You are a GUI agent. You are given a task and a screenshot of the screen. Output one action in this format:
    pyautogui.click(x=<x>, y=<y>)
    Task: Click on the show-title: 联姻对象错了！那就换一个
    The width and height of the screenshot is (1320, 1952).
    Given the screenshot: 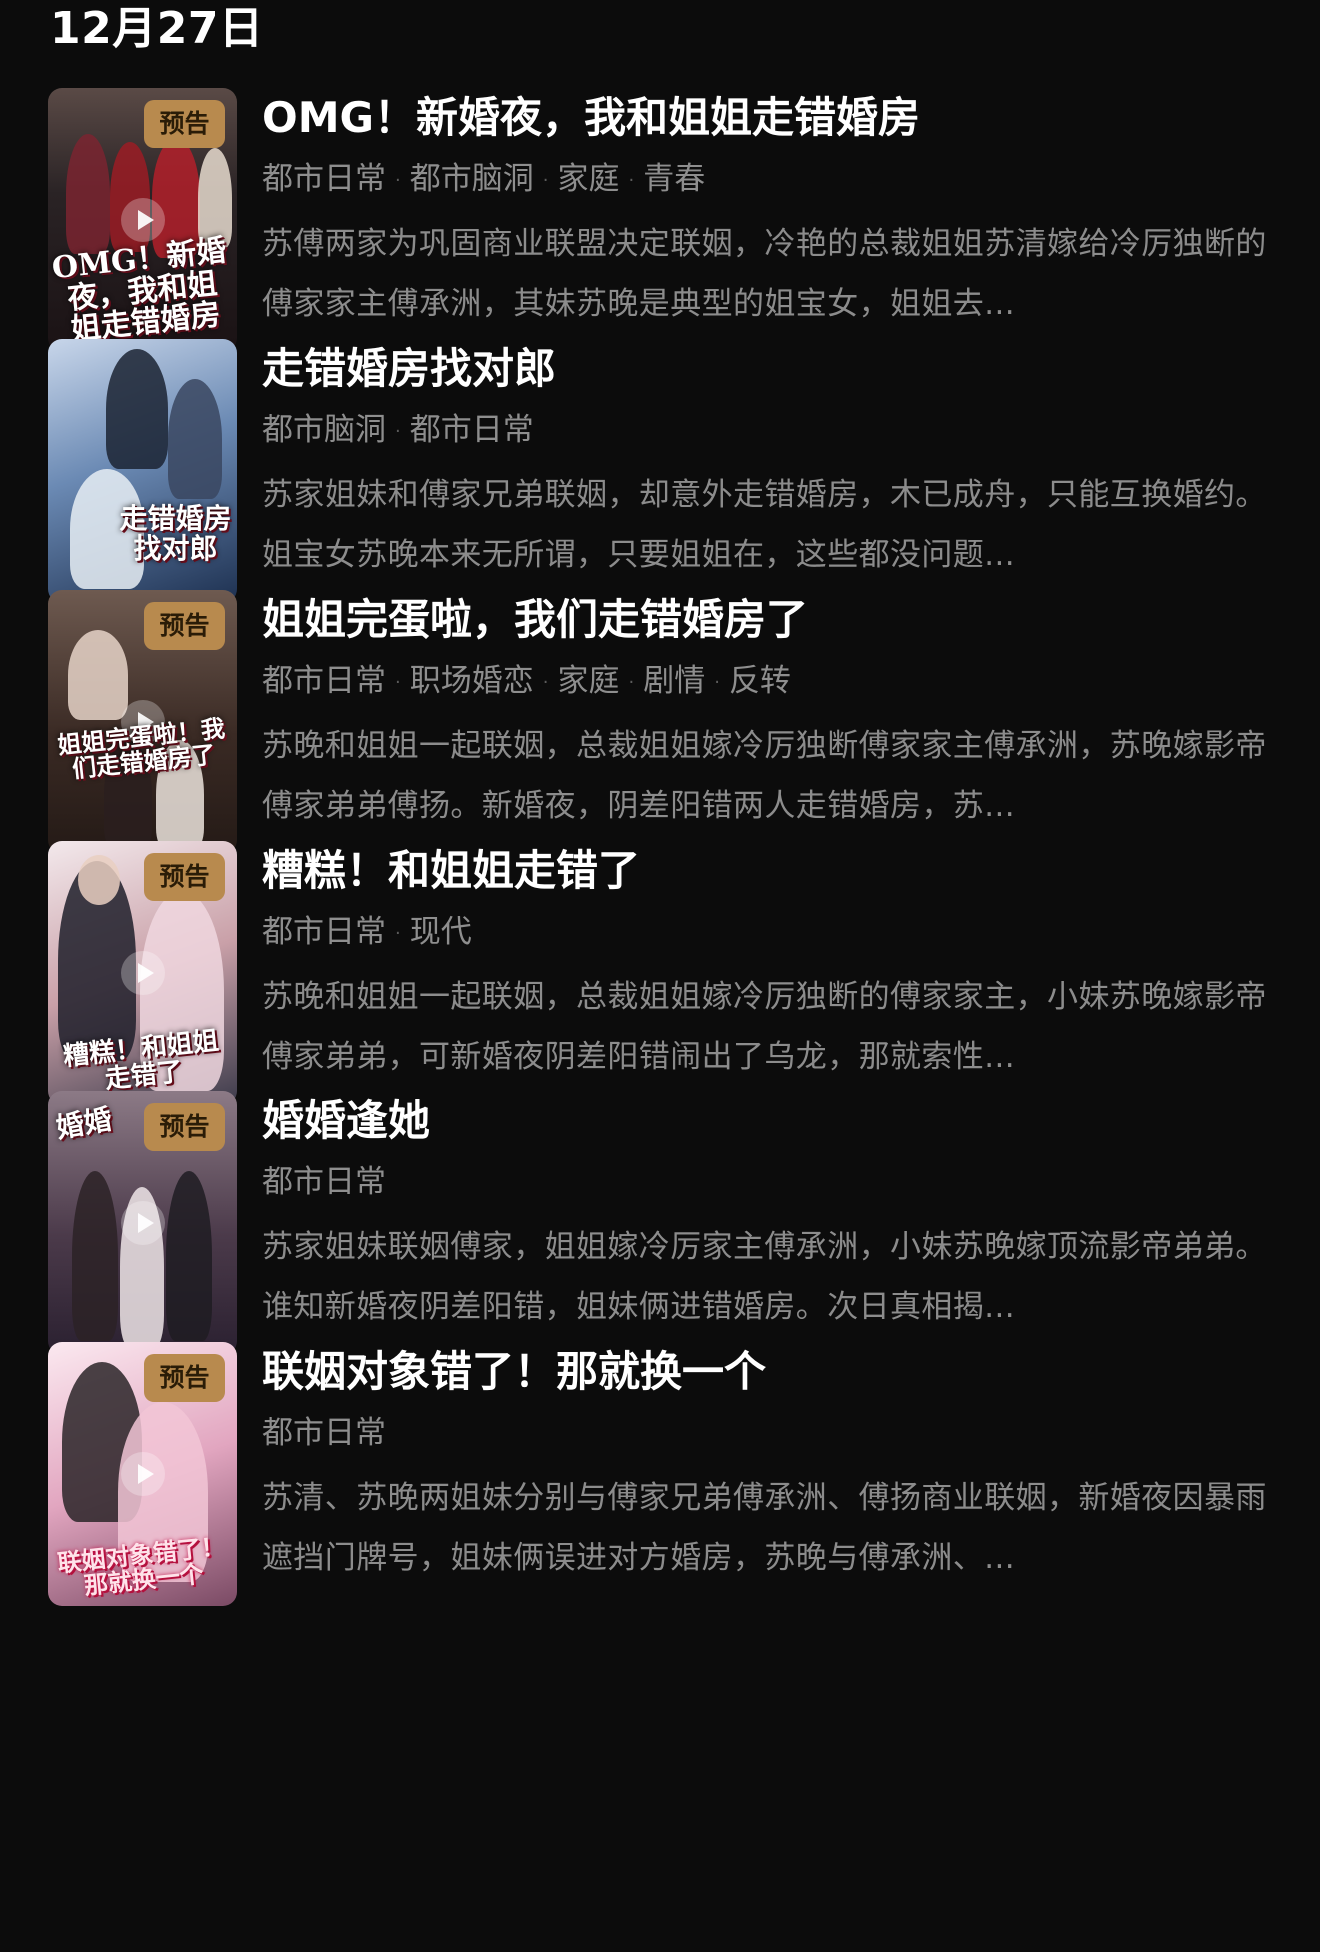 What is the action you would take?
    pyautogui.click(x=514, y=1372)
    